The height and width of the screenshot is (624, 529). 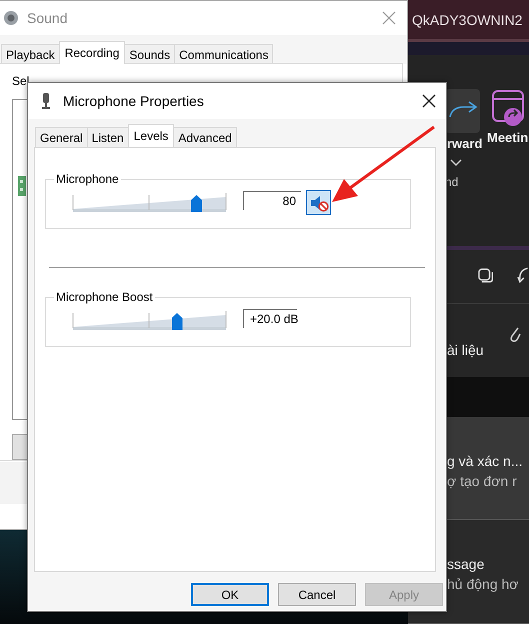 What do you see at coordinates (272, 200) in the screenshot?
I see `value-field: 80` at bounding box center [272, 200].